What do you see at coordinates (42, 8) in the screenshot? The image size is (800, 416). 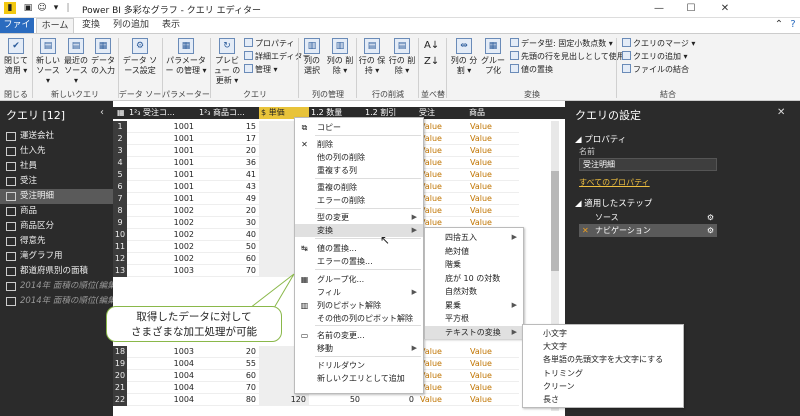 I see `smile-icon: ☺` at bounding box center [42, 8].